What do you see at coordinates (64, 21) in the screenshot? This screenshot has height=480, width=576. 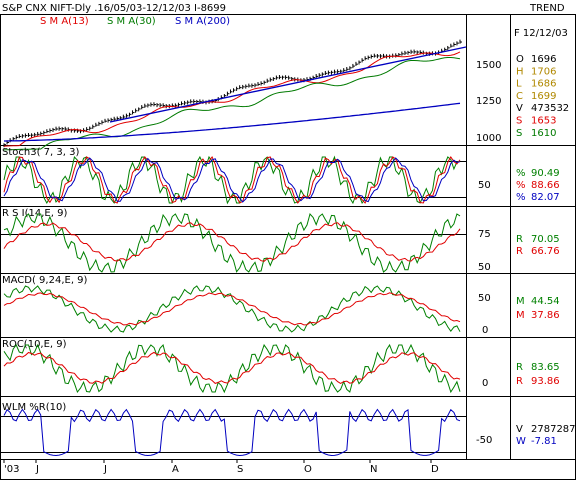 I see `sma13-label: S M A(13)` at bounding box center [64, 21].